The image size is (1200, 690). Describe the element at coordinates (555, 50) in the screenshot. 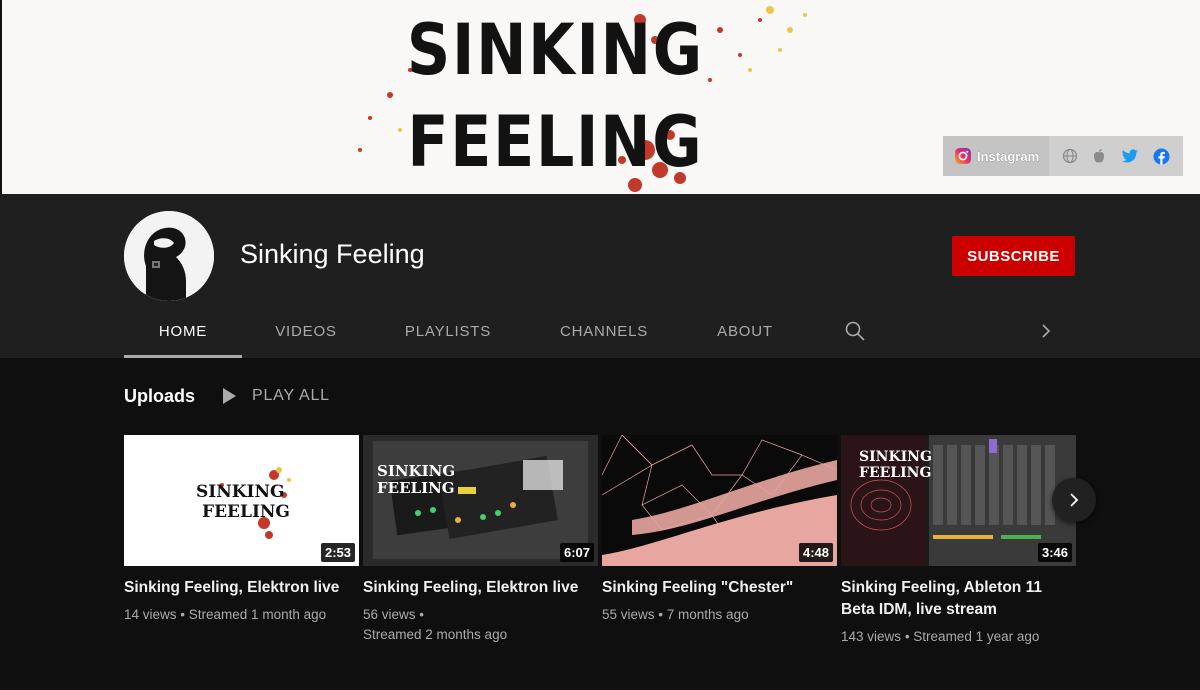

I see `banner-title-line1: SINKING` at that location.